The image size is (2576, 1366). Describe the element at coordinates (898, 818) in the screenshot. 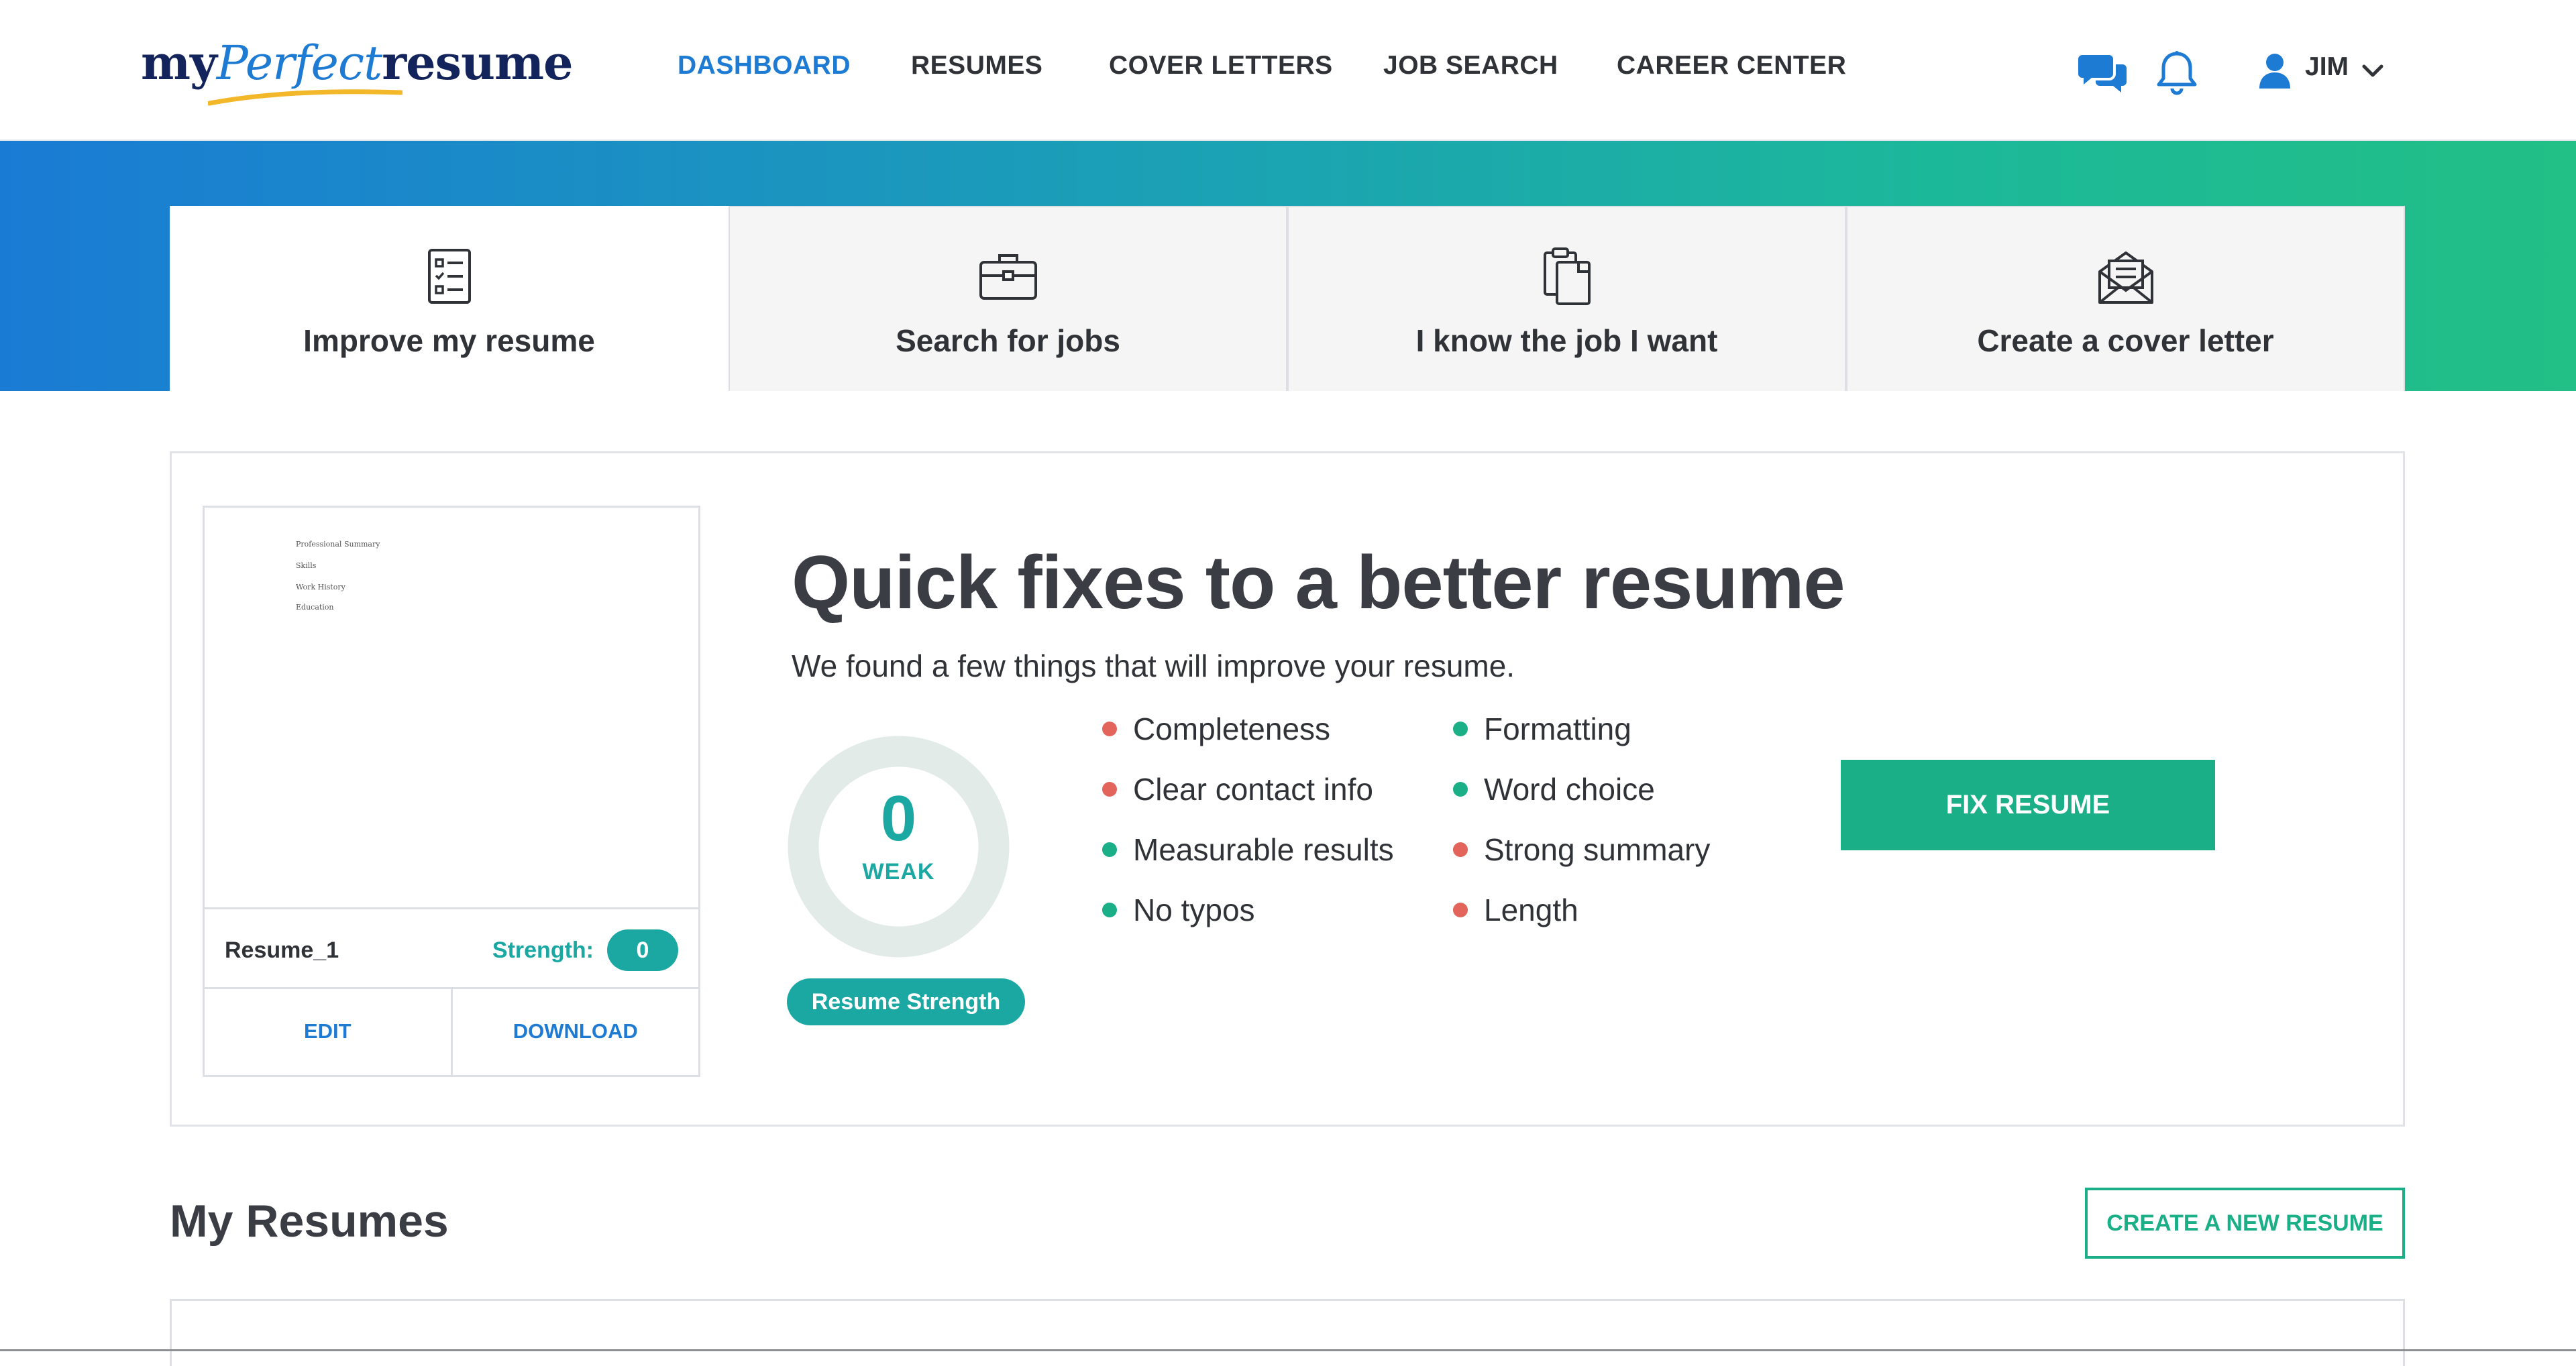

I see `strength-score: 0` at that location.